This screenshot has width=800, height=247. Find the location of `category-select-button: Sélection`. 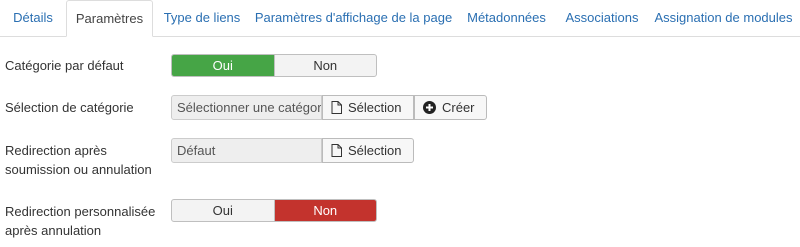

category-select-button: Sélection is located at coordinates (368, 107).